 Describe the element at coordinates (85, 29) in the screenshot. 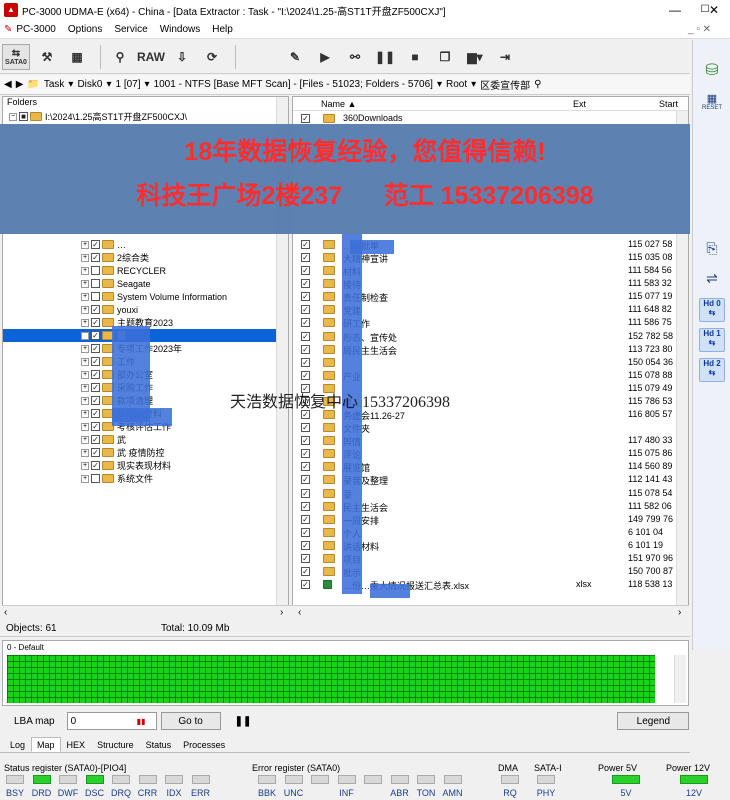

I see `menu-options: Options` at that location.